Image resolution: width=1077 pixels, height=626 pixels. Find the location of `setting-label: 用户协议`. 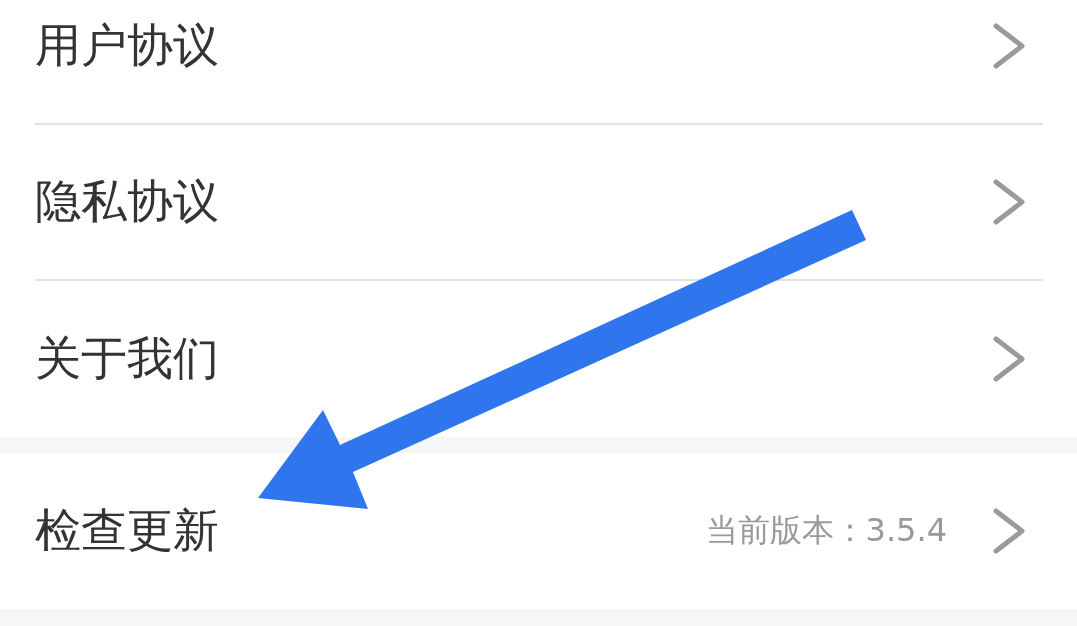

setting-label: 用户协议 is located at coordinates (127, 46).